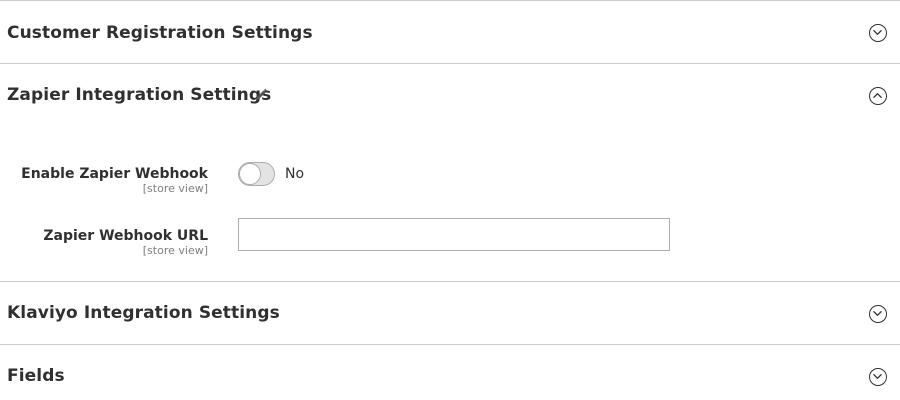 The height and width of the screenshot is (400, 900). What do you see at coordinates (36, 376) in the screenshot?
I see `section-title: Fields` at bounding box center [36, 376].